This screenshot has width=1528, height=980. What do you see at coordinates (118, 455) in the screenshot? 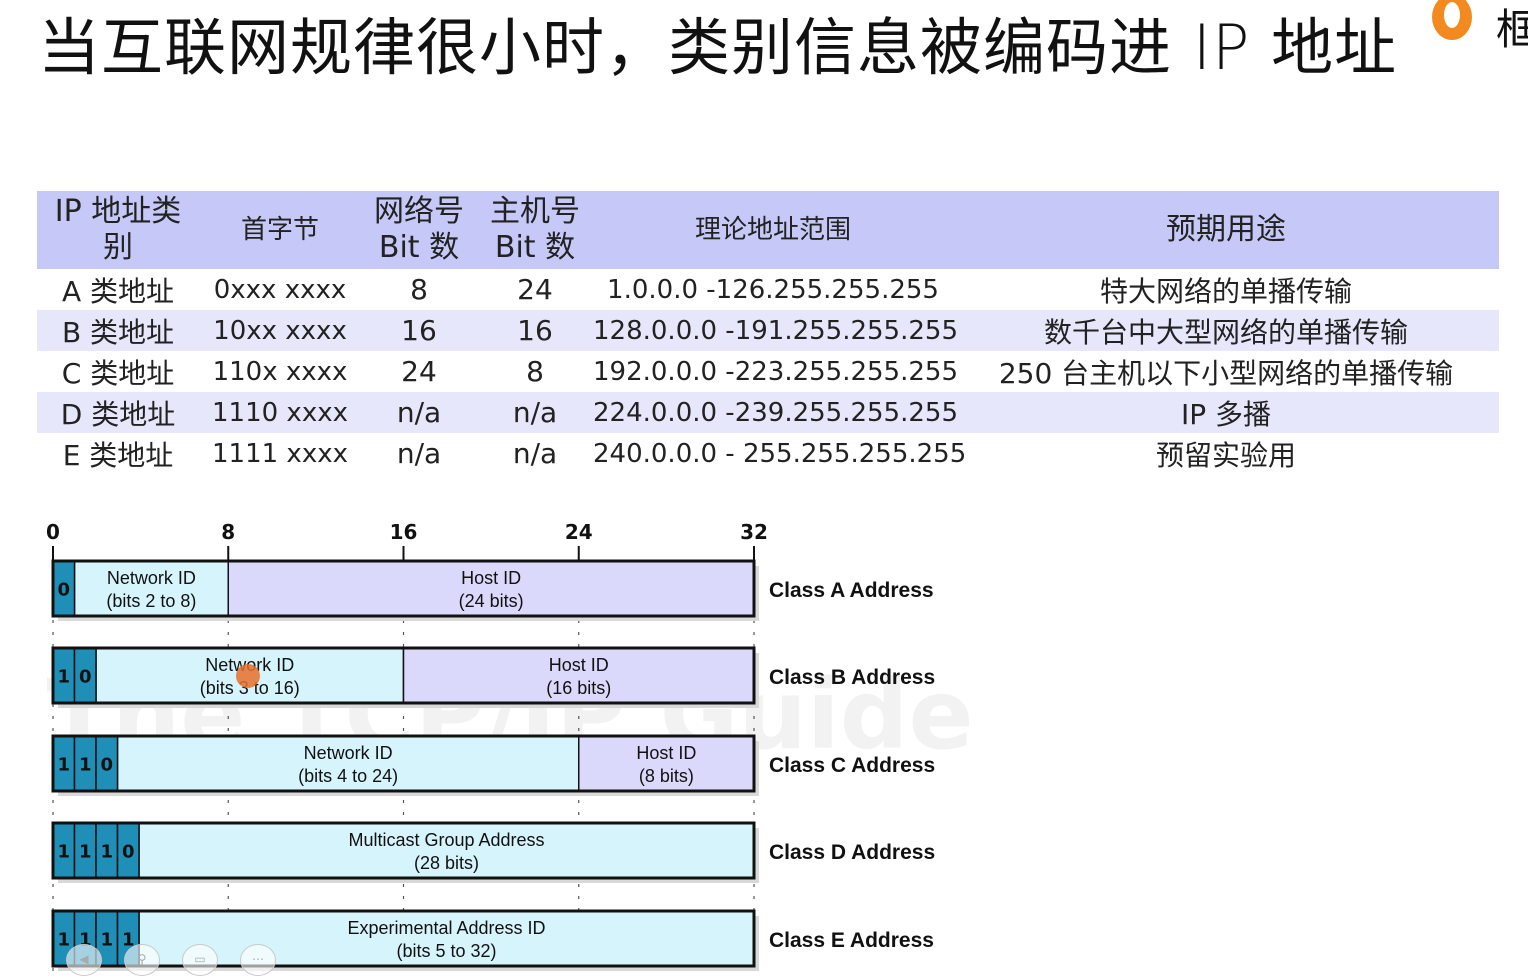
I see `cell-ip-class: E 类地址` at bounding box center [118, 455].